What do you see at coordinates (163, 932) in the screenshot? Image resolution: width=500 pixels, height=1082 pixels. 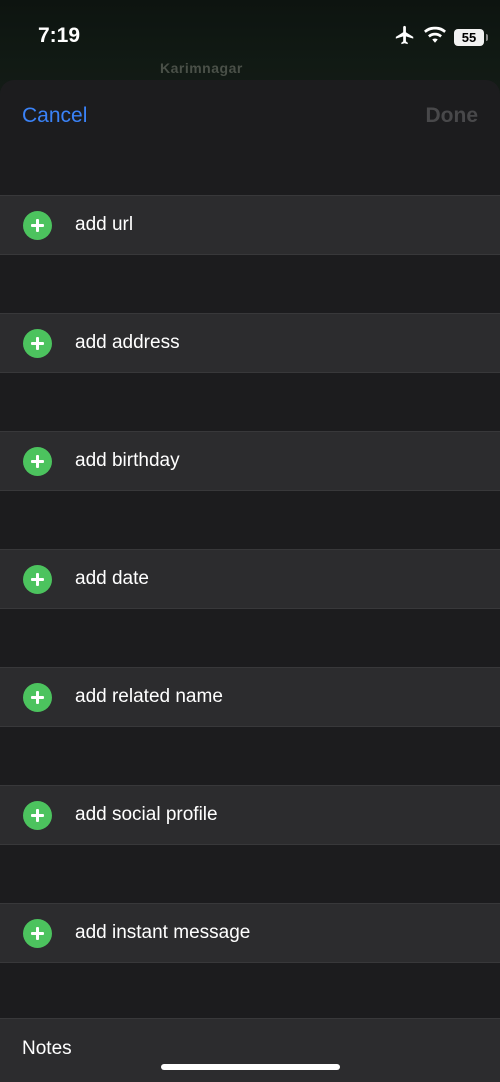 I see `row-label: add instant message` at bounding box center [163, 932].